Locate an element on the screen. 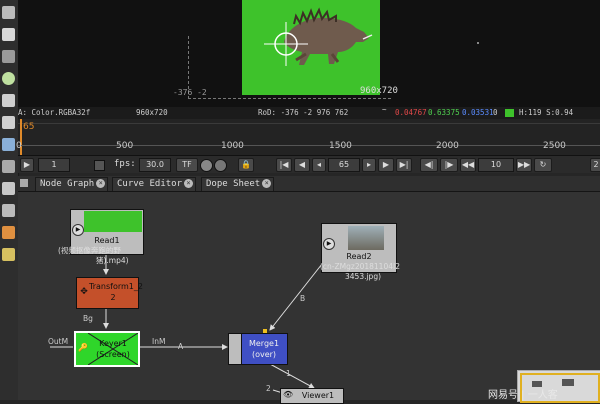 This screenshot has width=600, height=404. filter-tool-icon is located at coordinates (8, 100).